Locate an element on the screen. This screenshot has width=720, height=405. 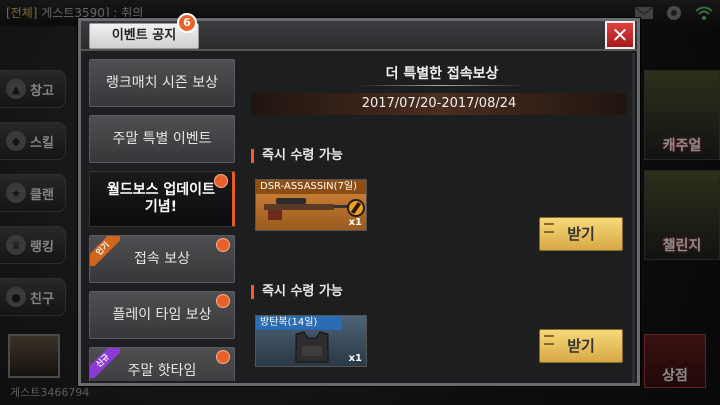
sidebar-item-label: 플레이 타임 보상 is located at coordinates (162, 314).